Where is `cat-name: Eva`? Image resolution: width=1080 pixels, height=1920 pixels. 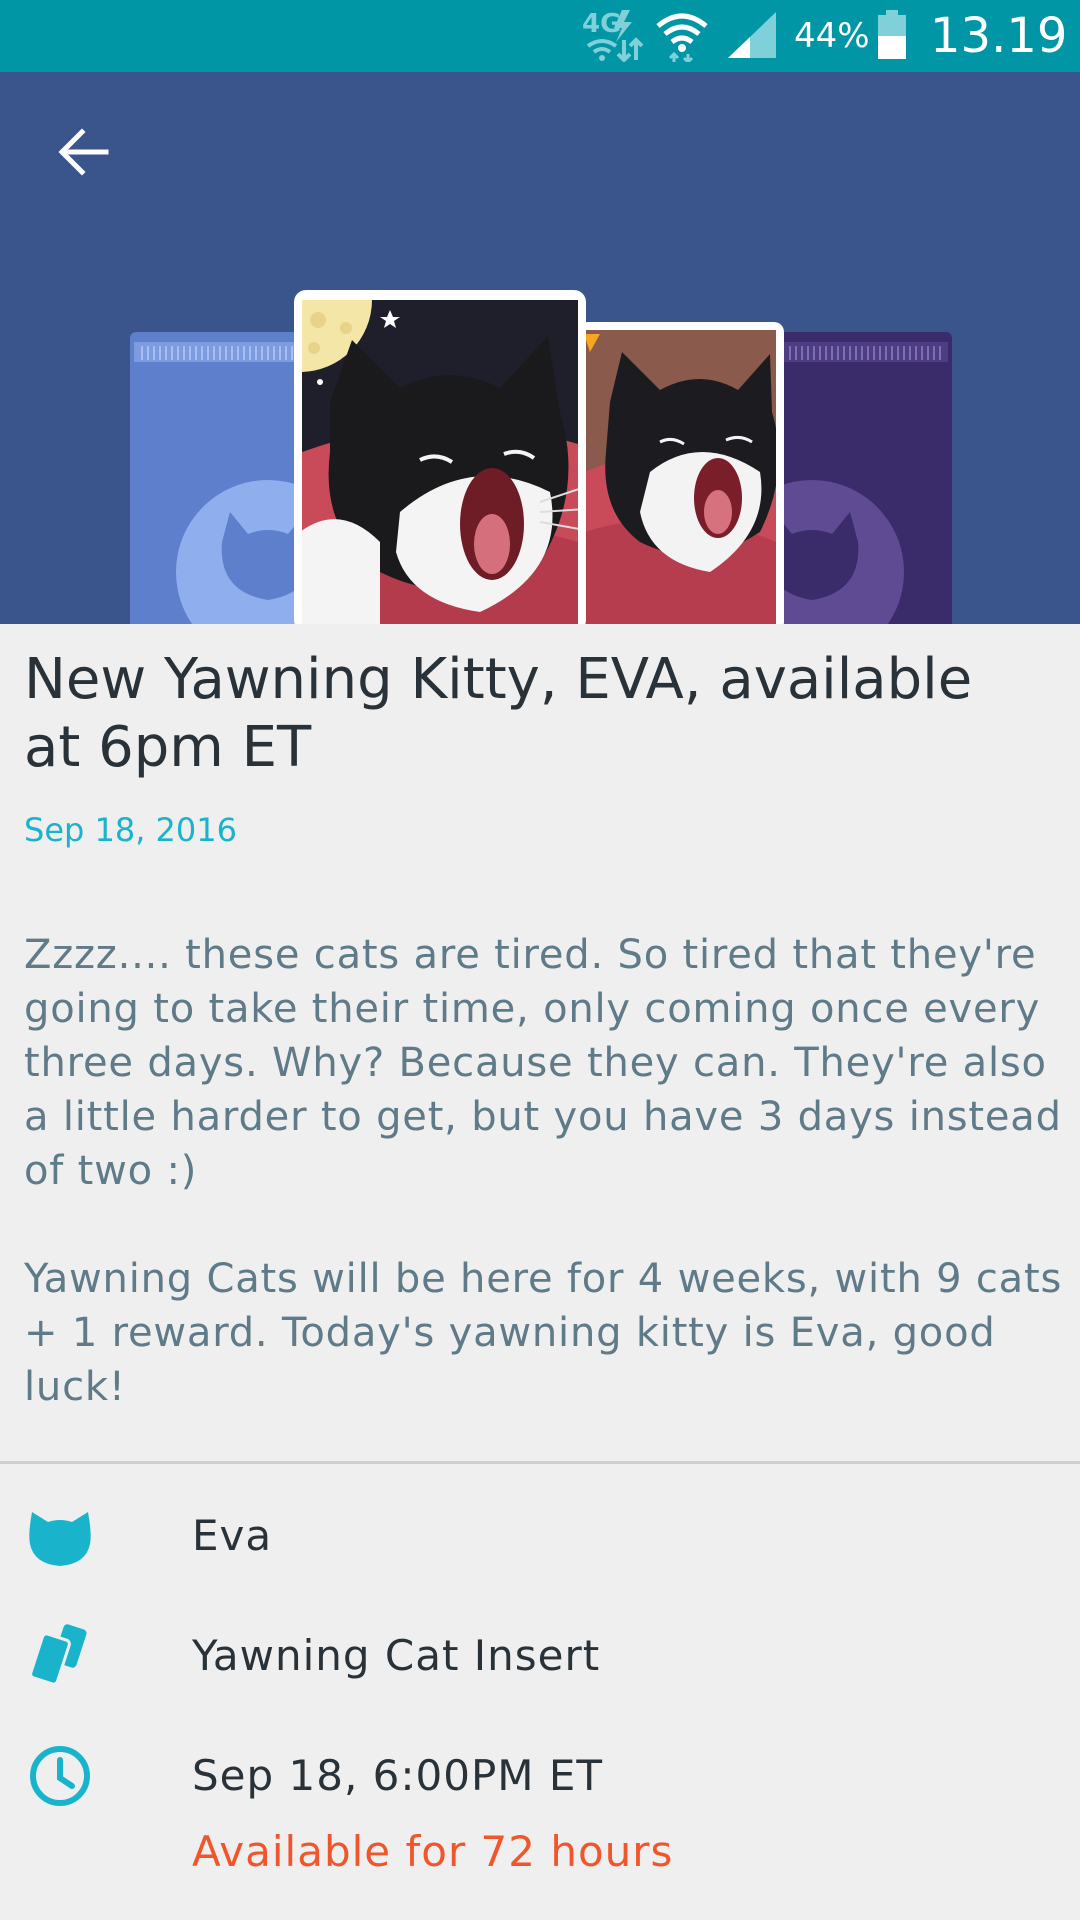
cat-name: Eva is located at coordinates (232, 1535).